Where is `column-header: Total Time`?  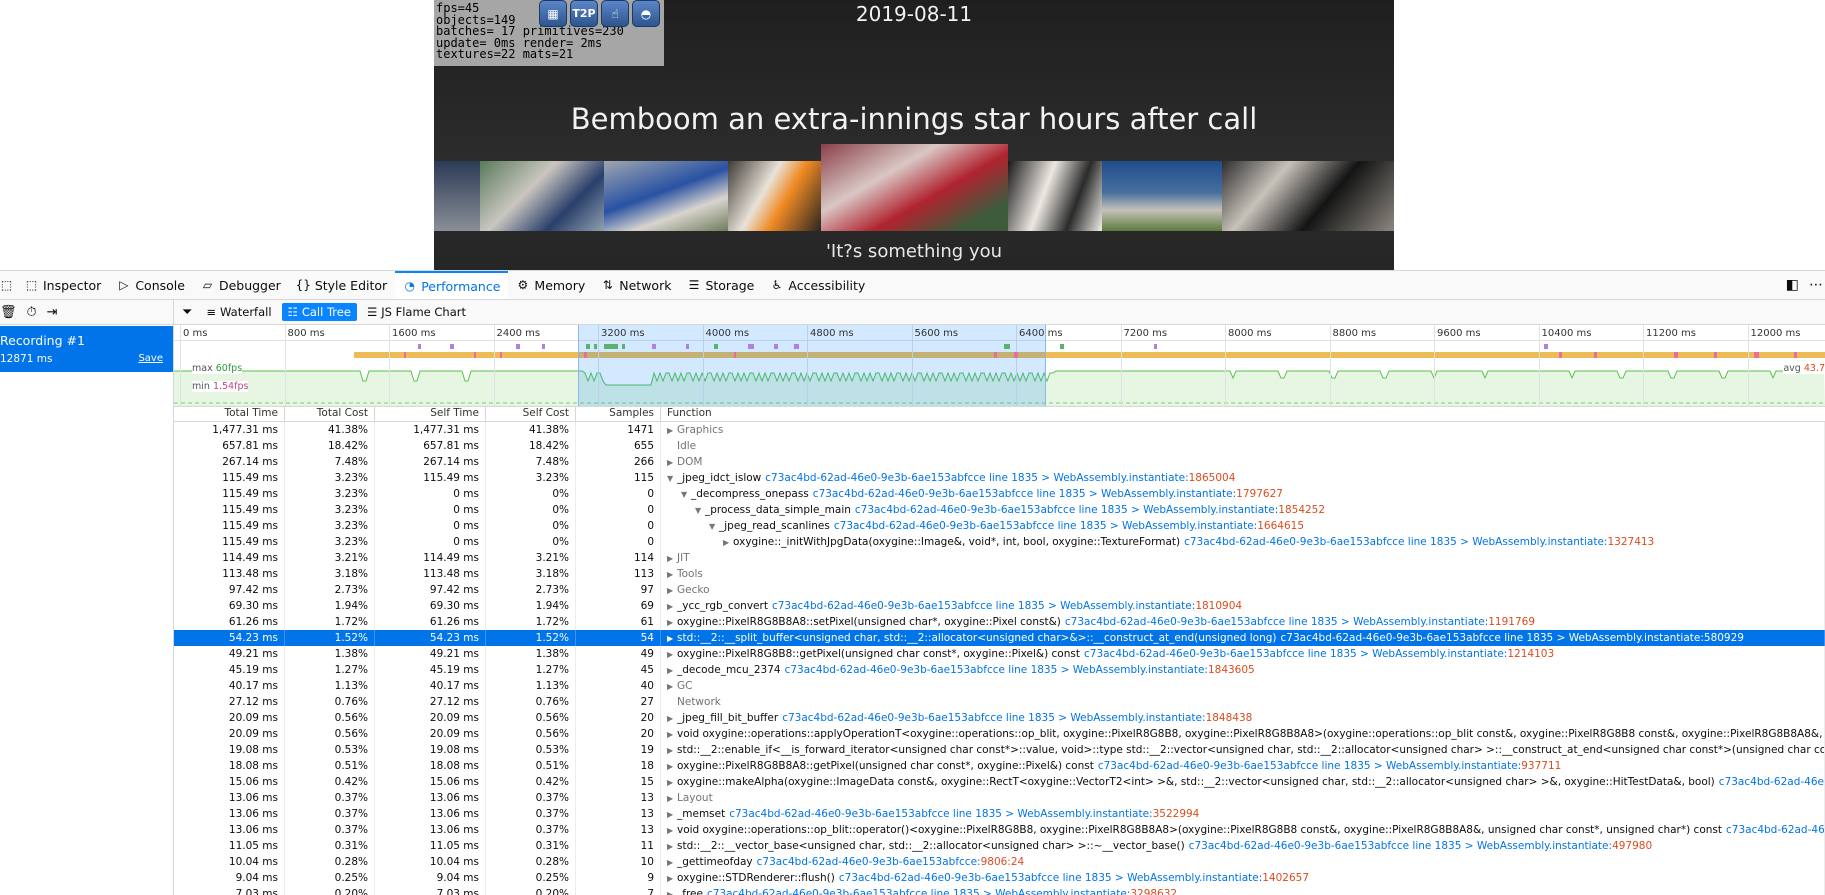 column-header: Total Time is located at coordinates (229, 413).